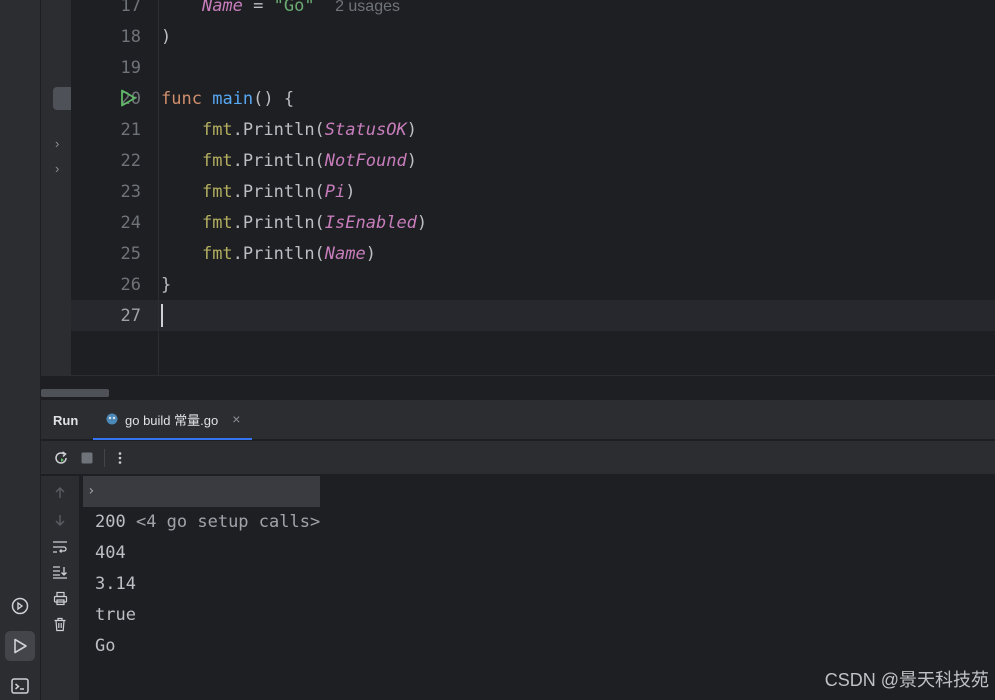 Image resolution: width=995 pixels, height=700 pixels. I want to click on console-side-actions, so click(60, 588).